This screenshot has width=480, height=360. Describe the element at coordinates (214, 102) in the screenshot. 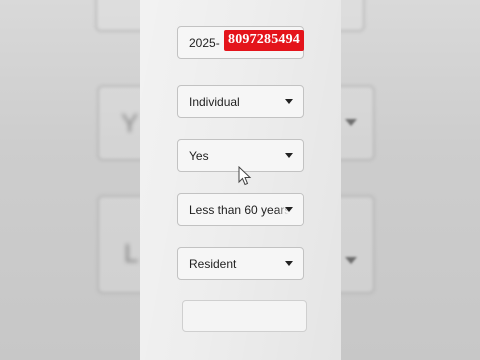

I see `taxpayer-type-value: Individual` at that location.